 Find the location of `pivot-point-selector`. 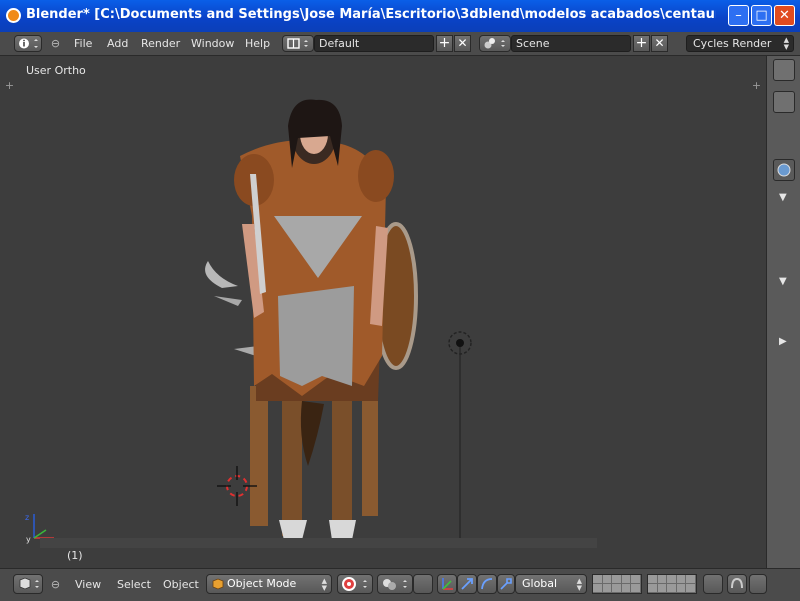

pivot-point-selector is located at coordinates (395, 584).